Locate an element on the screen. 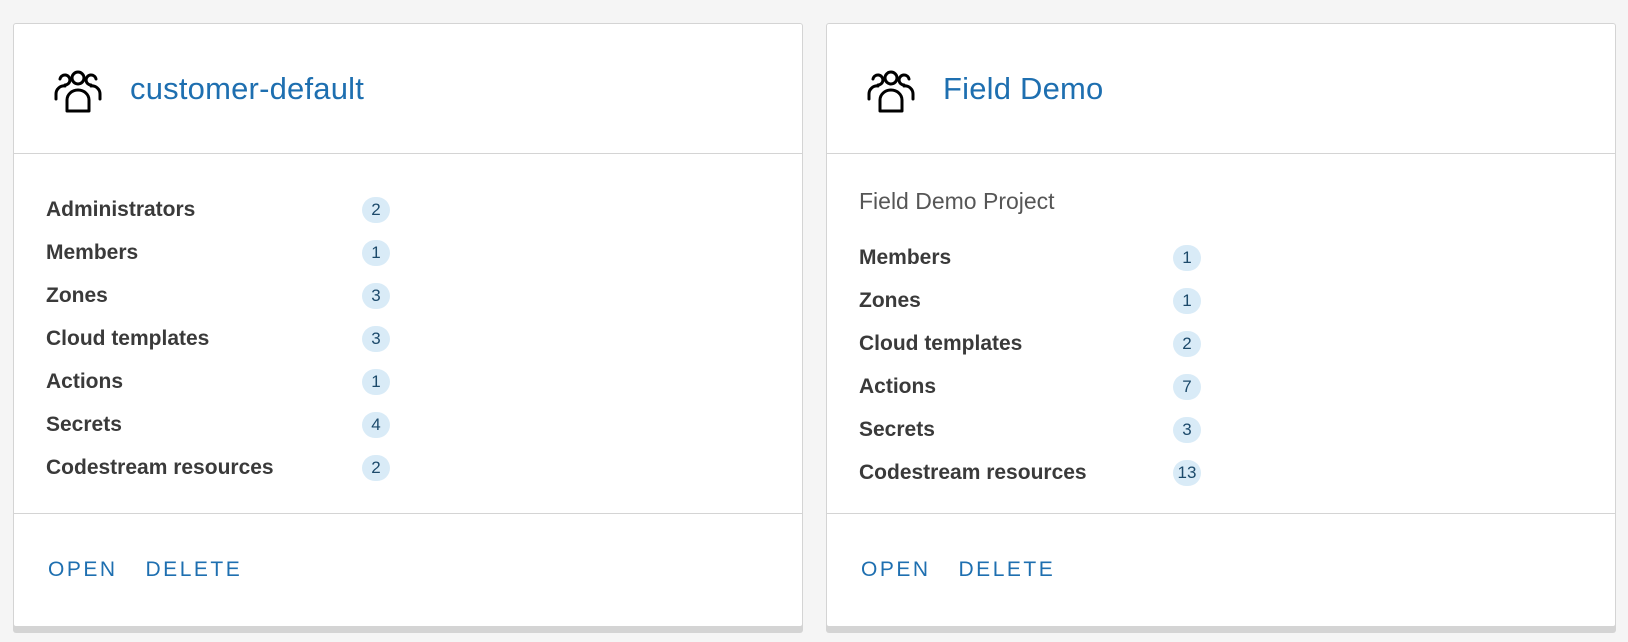 This screenshot has width=1628, height=642. stat-row-zones: Zones 3 is located at coordinates (424, 295).